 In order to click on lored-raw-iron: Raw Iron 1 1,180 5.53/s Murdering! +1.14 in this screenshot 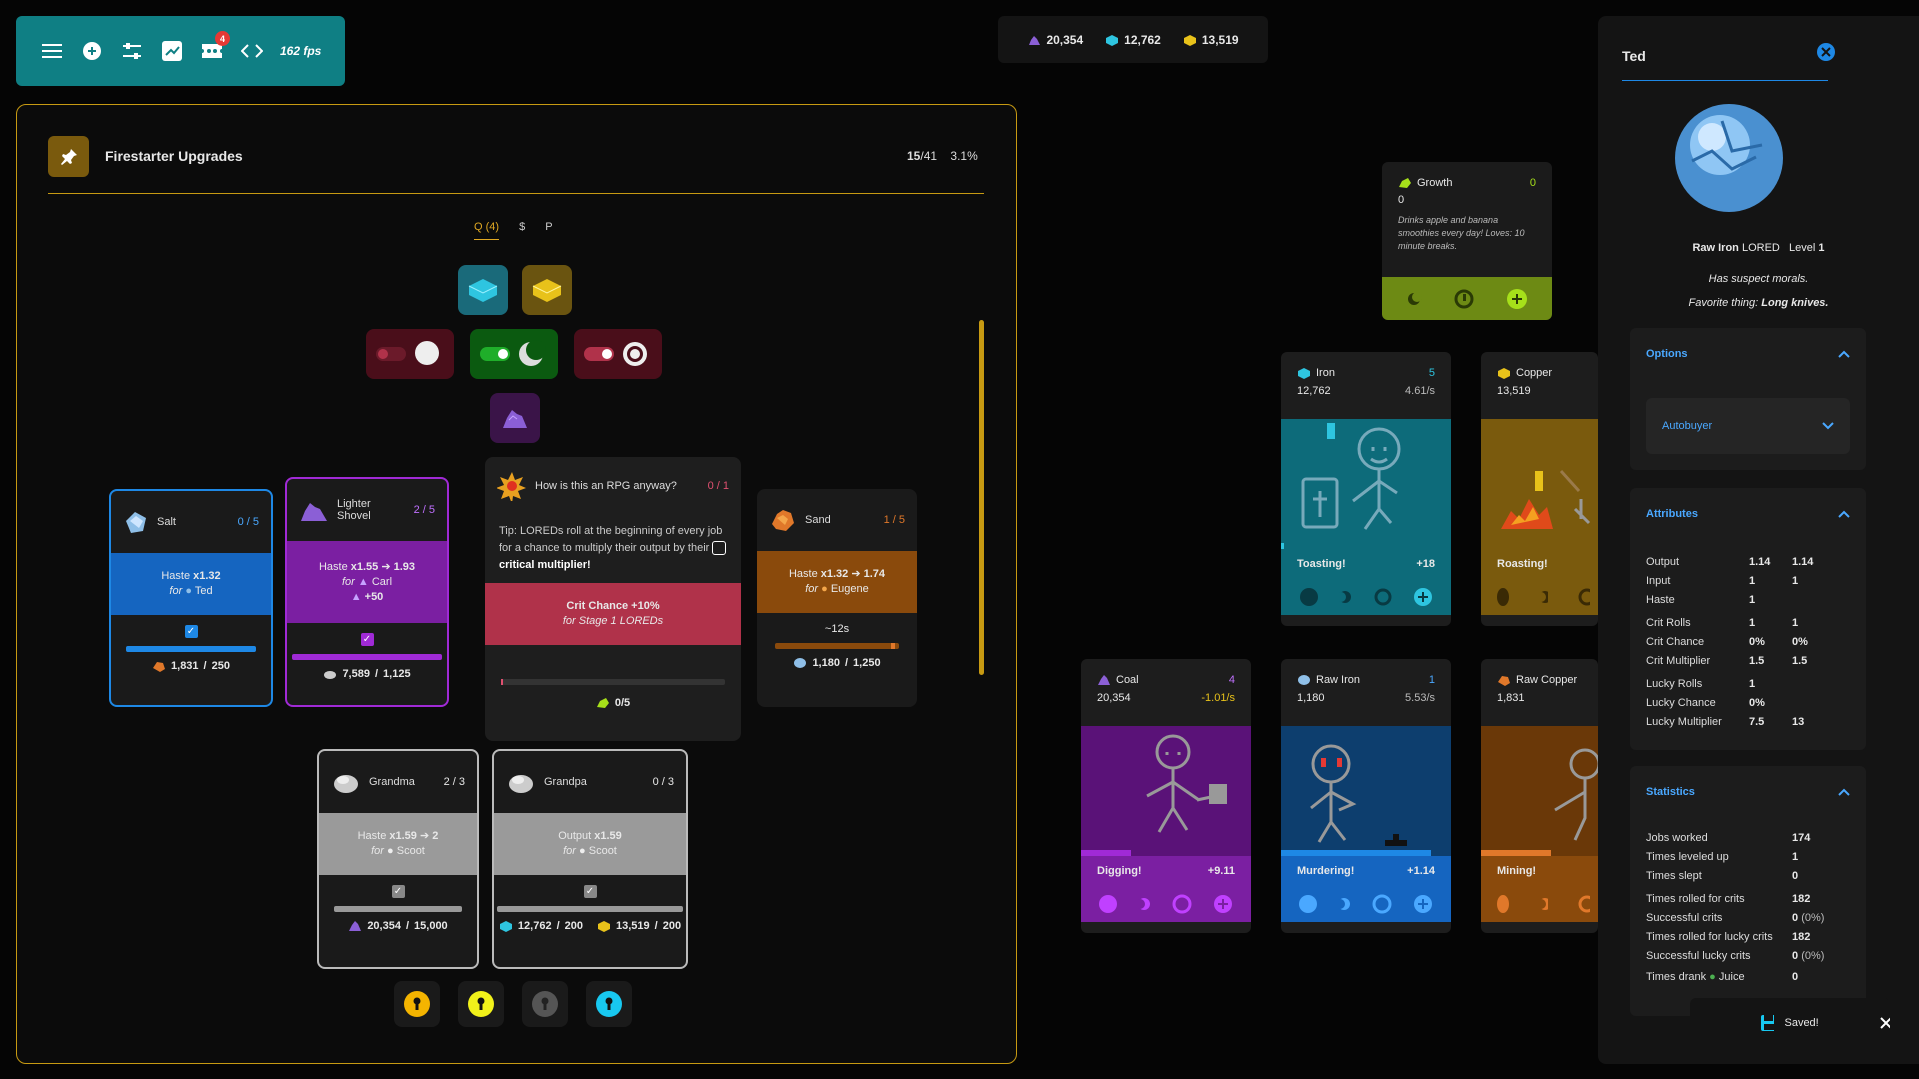, I will do `click(1366, 796)`.